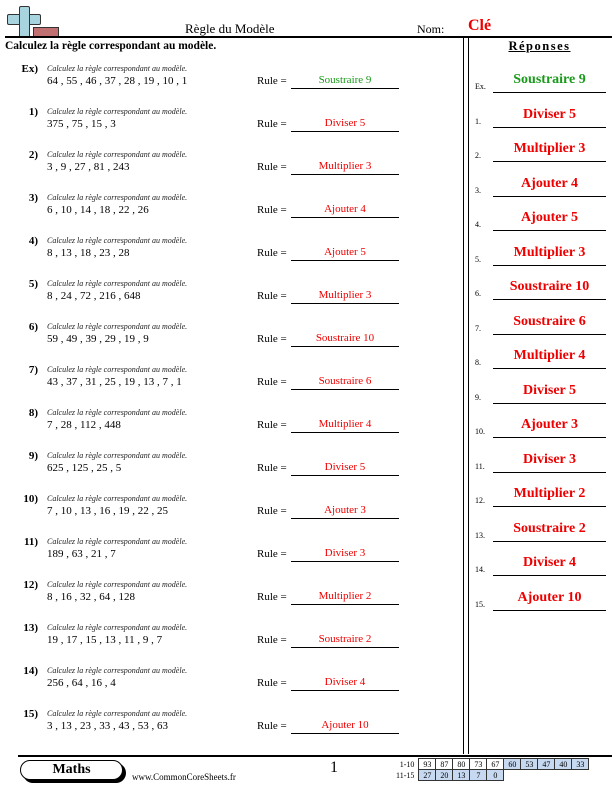 The height and width of the screenshot is (792, 612). What do you see at coordinates (345, 725) in the screenshot?
I see `rule-answer: Ajouter 10` at bounding box center [345, 725].